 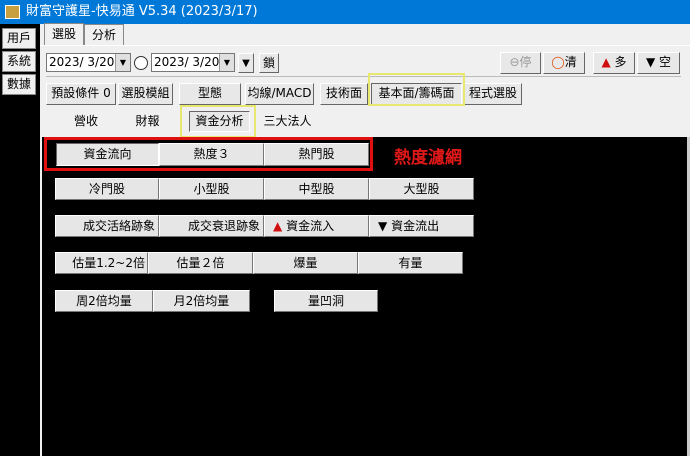 I want to click on left-menu: 用戶 系統 數據, so click(x=20, y=240).